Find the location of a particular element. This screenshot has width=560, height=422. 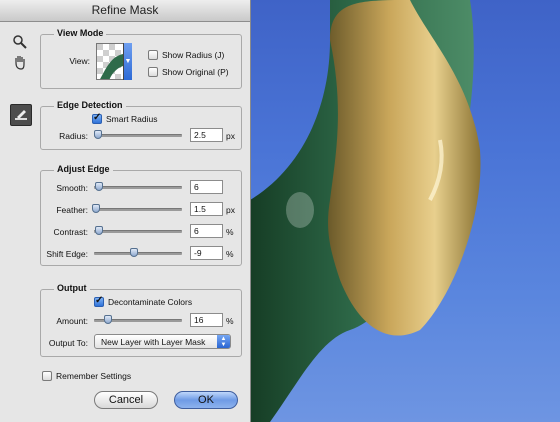

show-original-label: Show Original (P) is located at coordinates (195, 72).